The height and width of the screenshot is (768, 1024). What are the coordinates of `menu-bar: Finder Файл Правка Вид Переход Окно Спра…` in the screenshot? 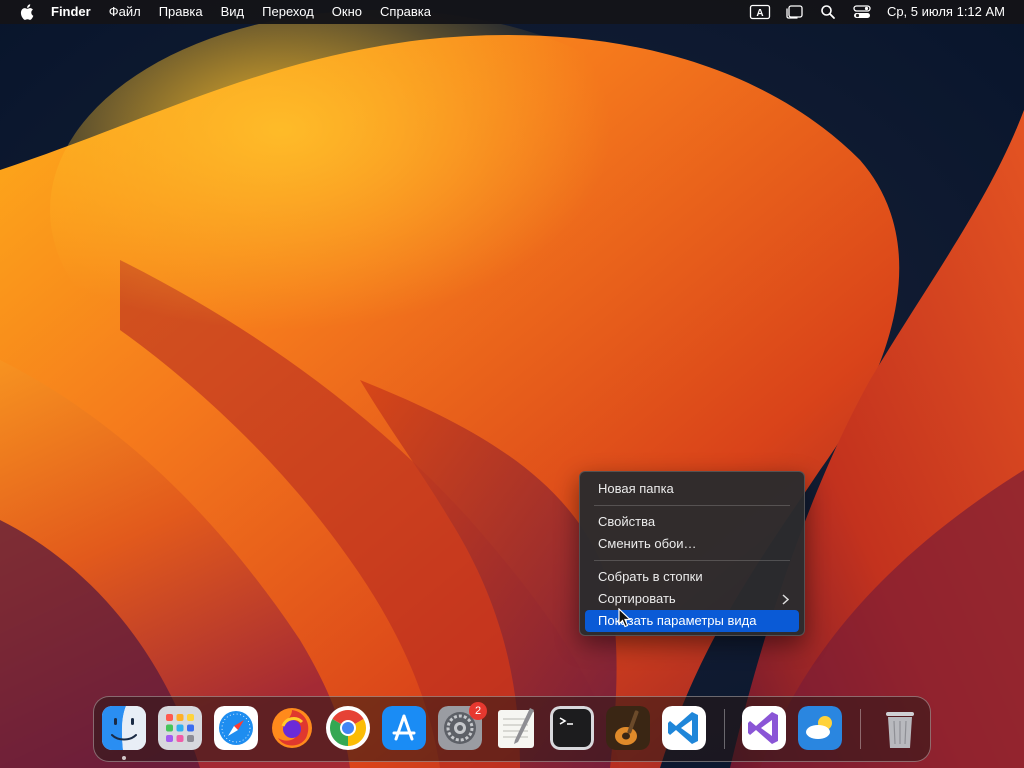 It's located at (512, 12).